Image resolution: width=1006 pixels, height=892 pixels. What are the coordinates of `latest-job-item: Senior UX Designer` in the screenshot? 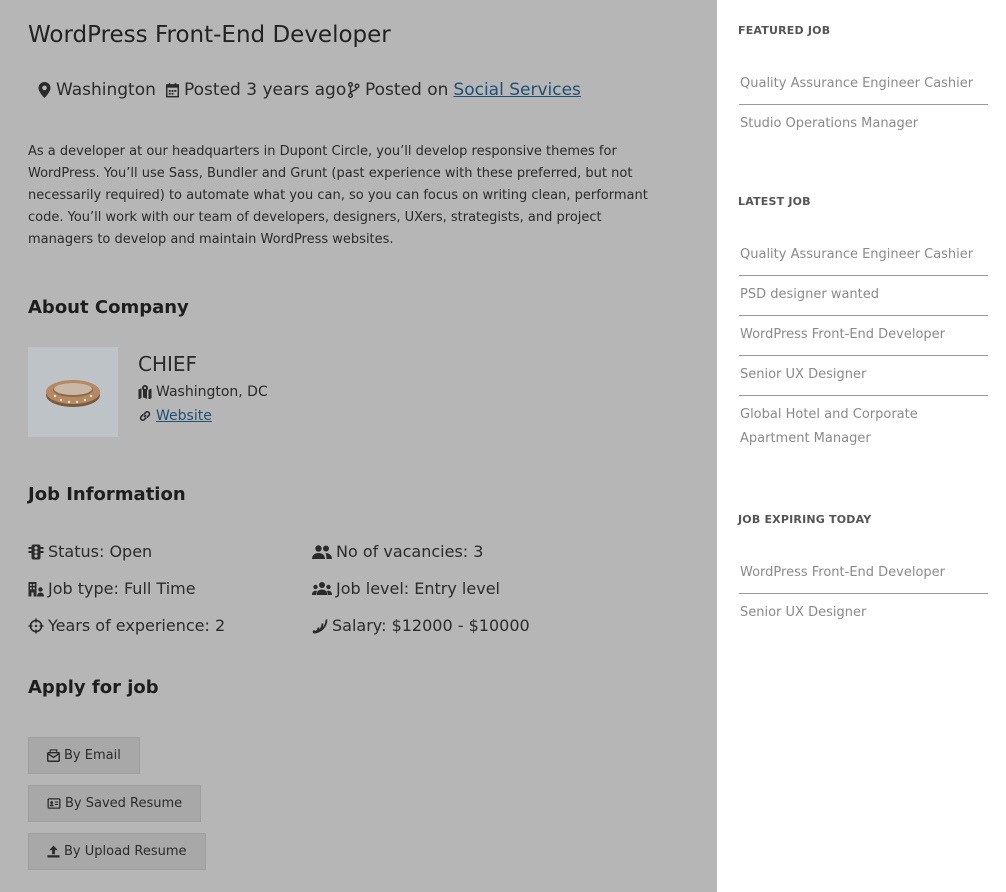 It's located at (863, 376).